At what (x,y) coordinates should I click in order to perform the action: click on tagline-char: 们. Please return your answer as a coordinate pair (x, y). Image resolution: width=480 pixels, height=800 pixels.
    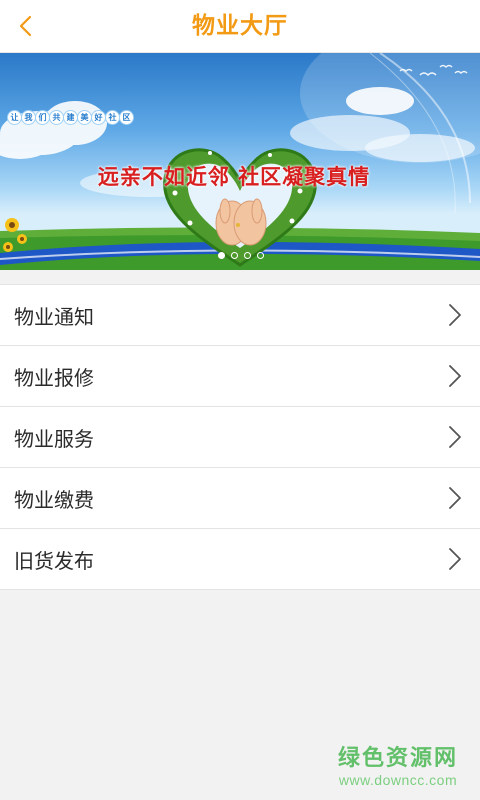
    Looking at the image, I should click on (42, 117).